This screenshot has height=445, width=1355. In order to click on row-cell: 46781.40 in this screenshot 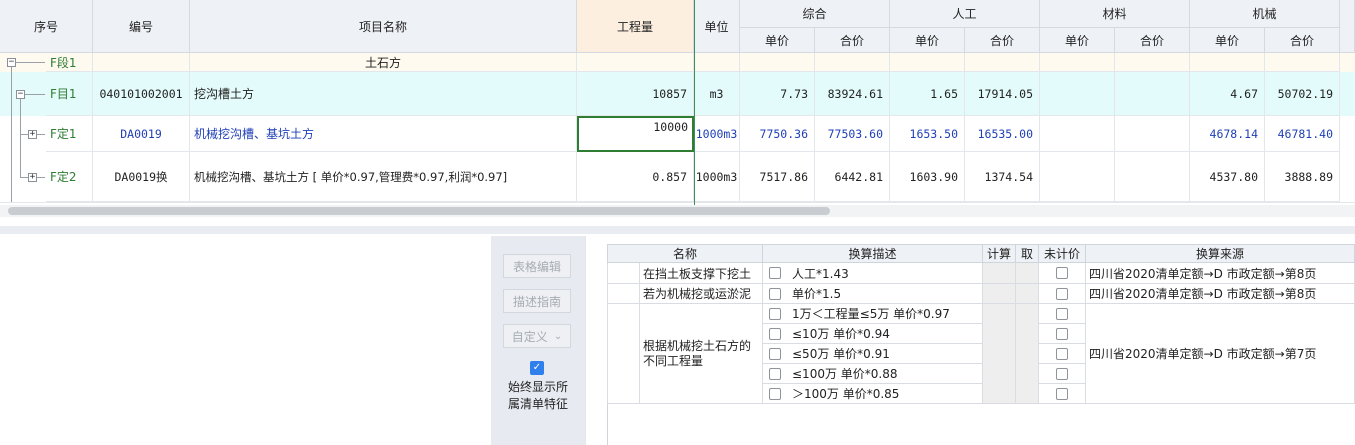, I will do `click(1302, 134)`.